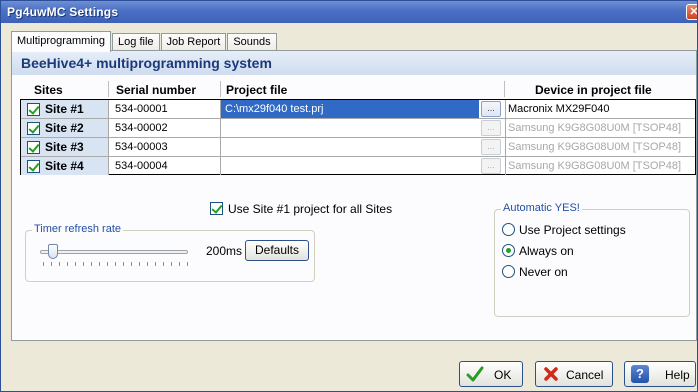 The image size is (698, 392). I want to click on cancel-label: Cancel, so click(585, 375).